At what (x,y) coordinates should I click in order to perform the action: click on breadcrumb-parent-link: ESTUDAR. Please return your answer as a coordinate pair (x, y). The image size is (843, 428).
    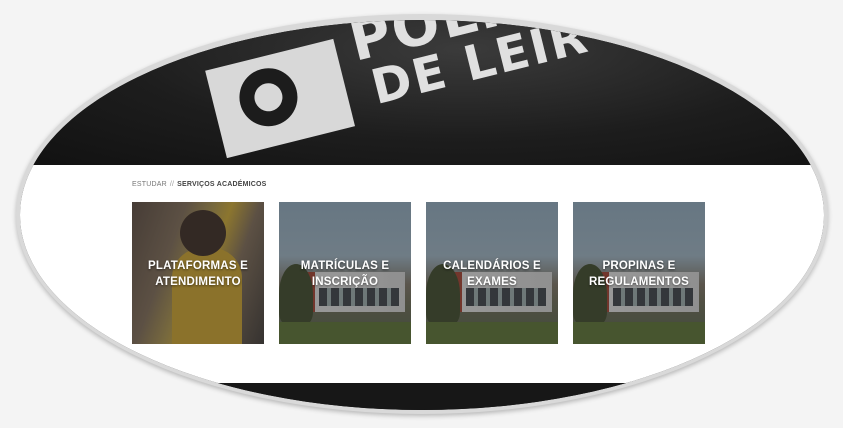
    Looking at the image, I should click on (149, 184).